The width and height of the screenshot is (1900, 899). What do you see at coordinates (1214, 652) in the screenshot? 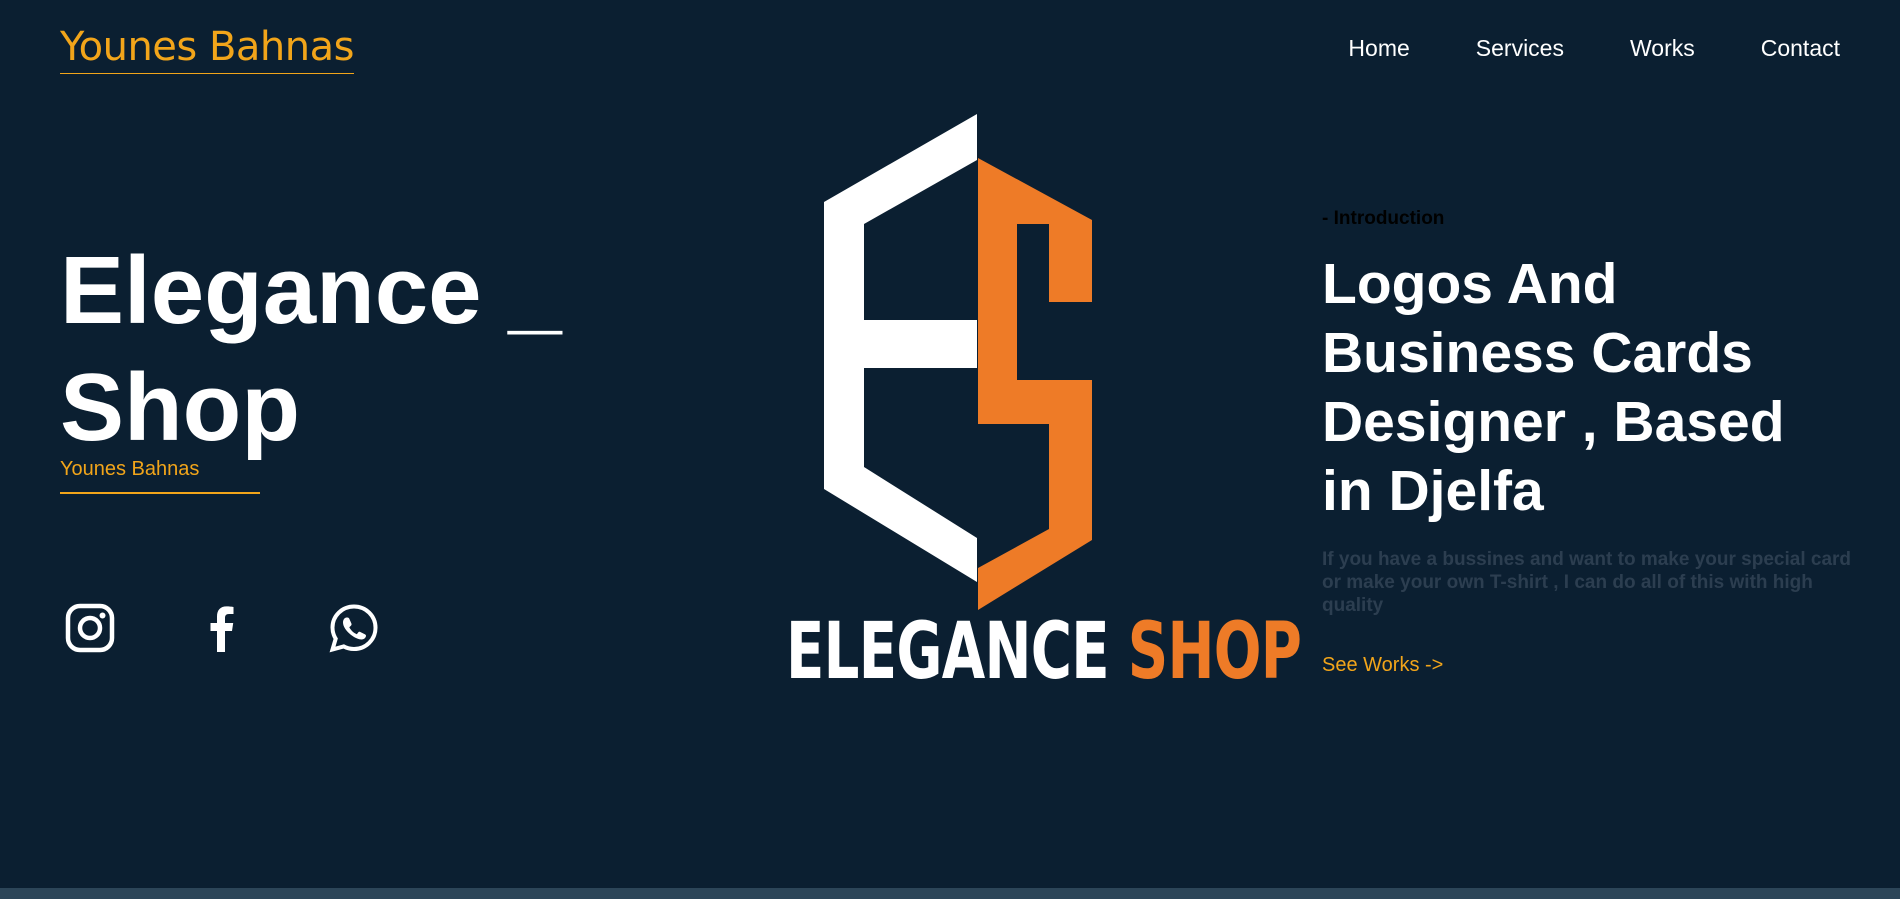
I see `logo-word-shop: SHOP` at bounding box center [1214, 652].